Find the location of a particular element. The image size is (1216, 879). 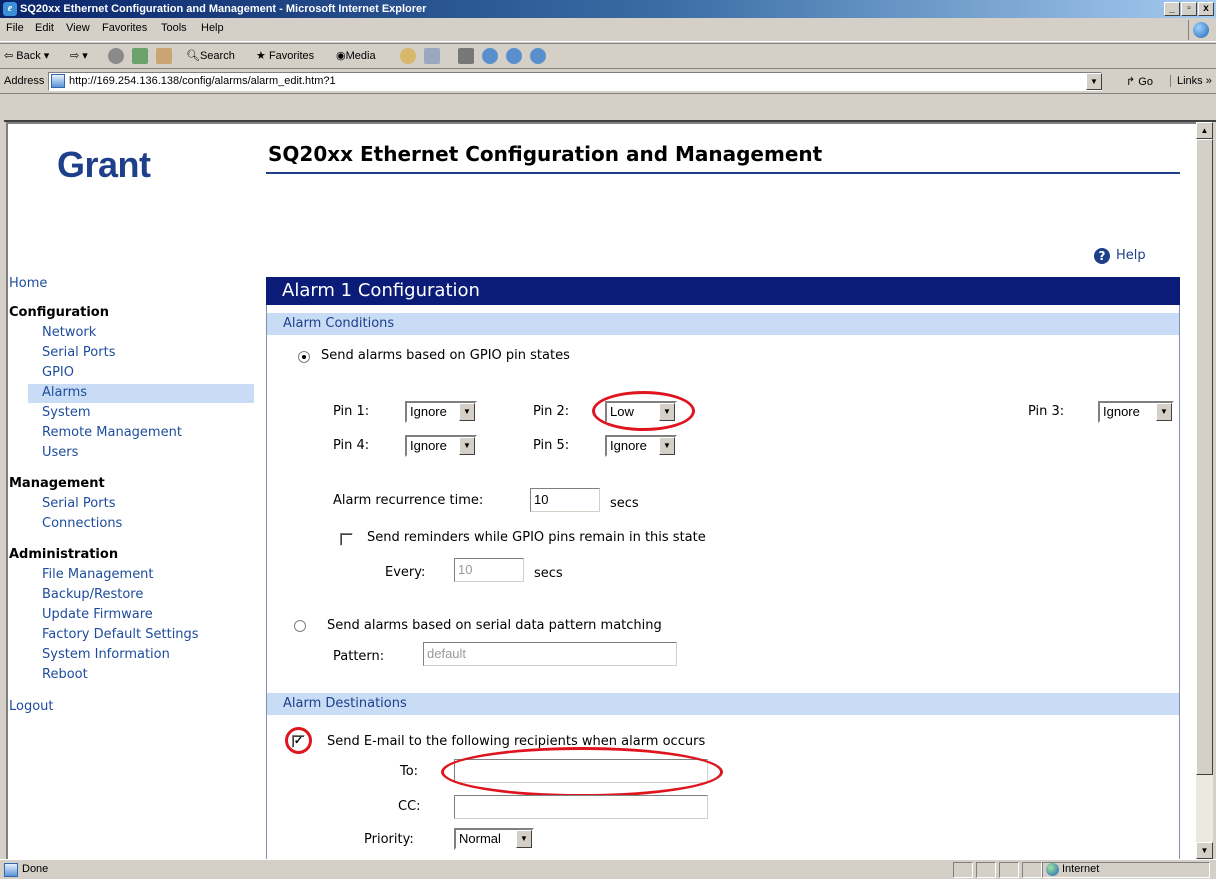

pin1-select: Ignore ▼ is located at coordinates (441, 412).